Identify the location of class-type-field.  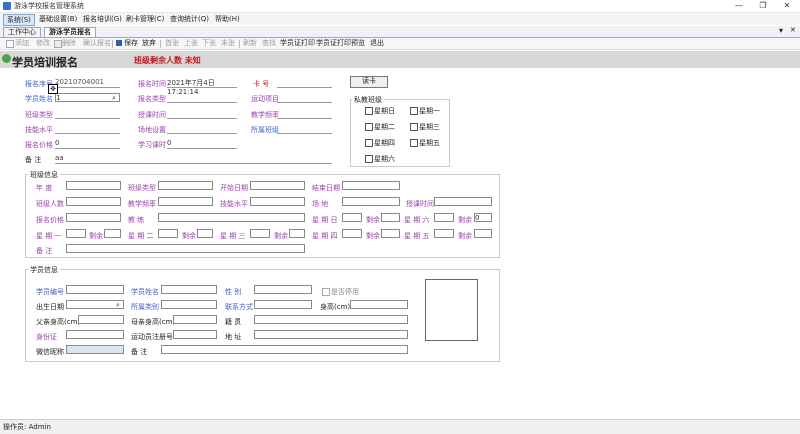
(87, 114).